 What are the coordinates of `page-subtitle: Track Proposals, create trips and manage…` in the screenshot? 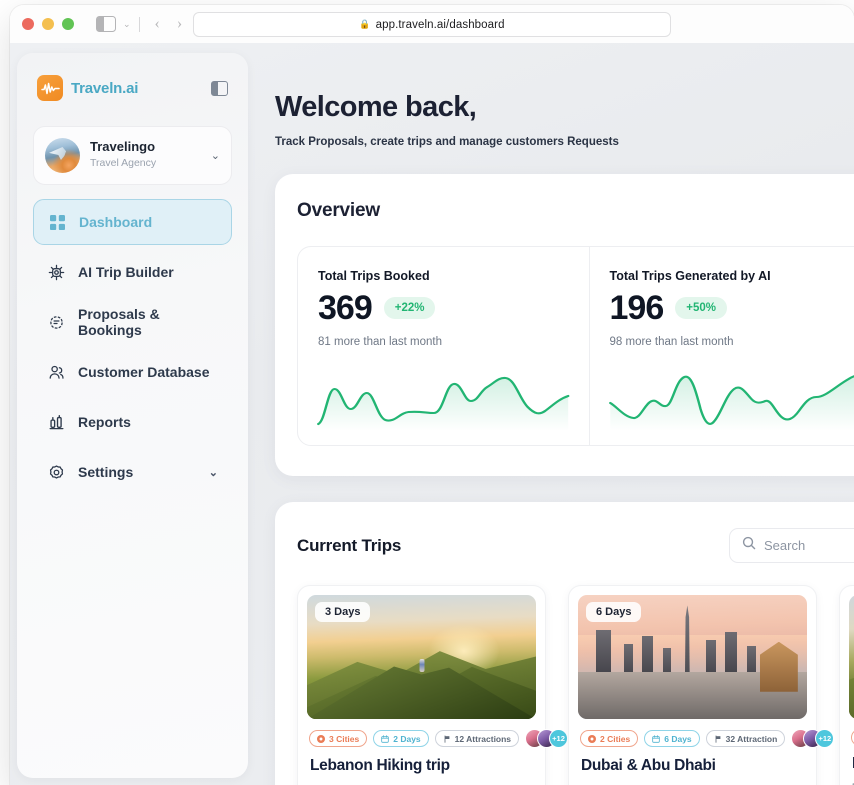 It's located at (447, 142).